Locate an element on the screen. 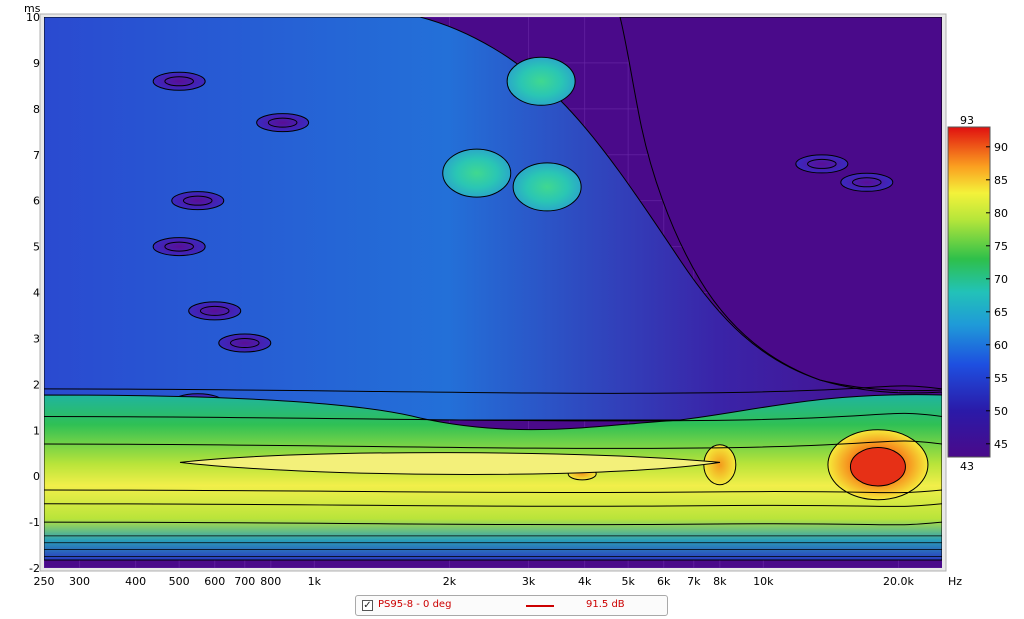 The height and width of the screenshot is (619, 1024). legend-series-swatch is located at coordinates (540, 606).